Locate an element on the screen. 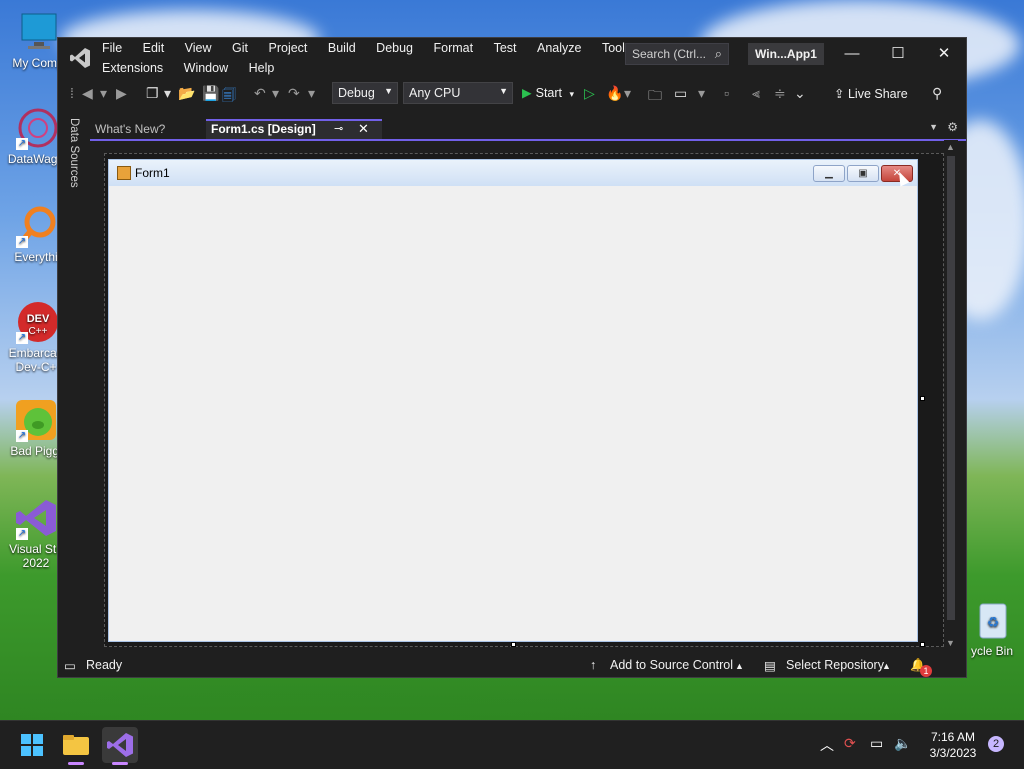  undo-icon: ↶ is located at coordinates (260, 93).